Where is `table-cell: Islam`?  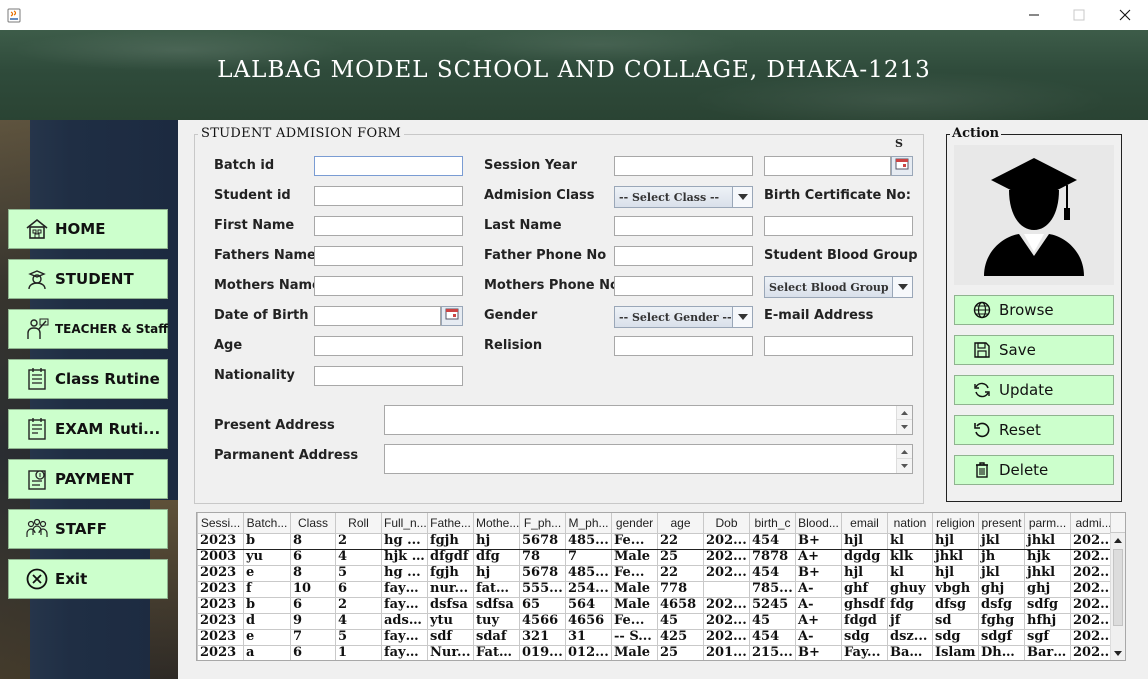
table-cell: Islam is located at coordinates (955, 652).